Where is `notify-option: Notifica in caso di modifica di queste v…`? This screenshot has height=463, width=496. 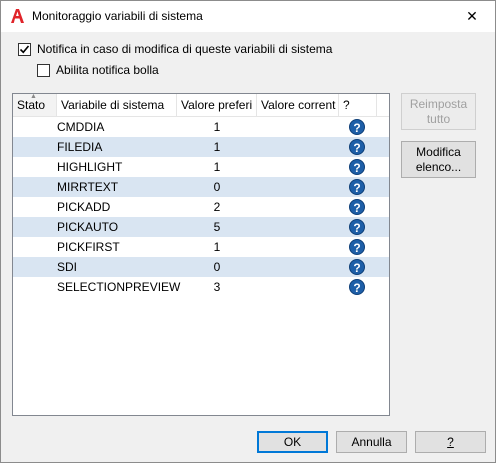 notify-option: Notifica in caso di modifica di queste v… is located at coordinates (175, 49).